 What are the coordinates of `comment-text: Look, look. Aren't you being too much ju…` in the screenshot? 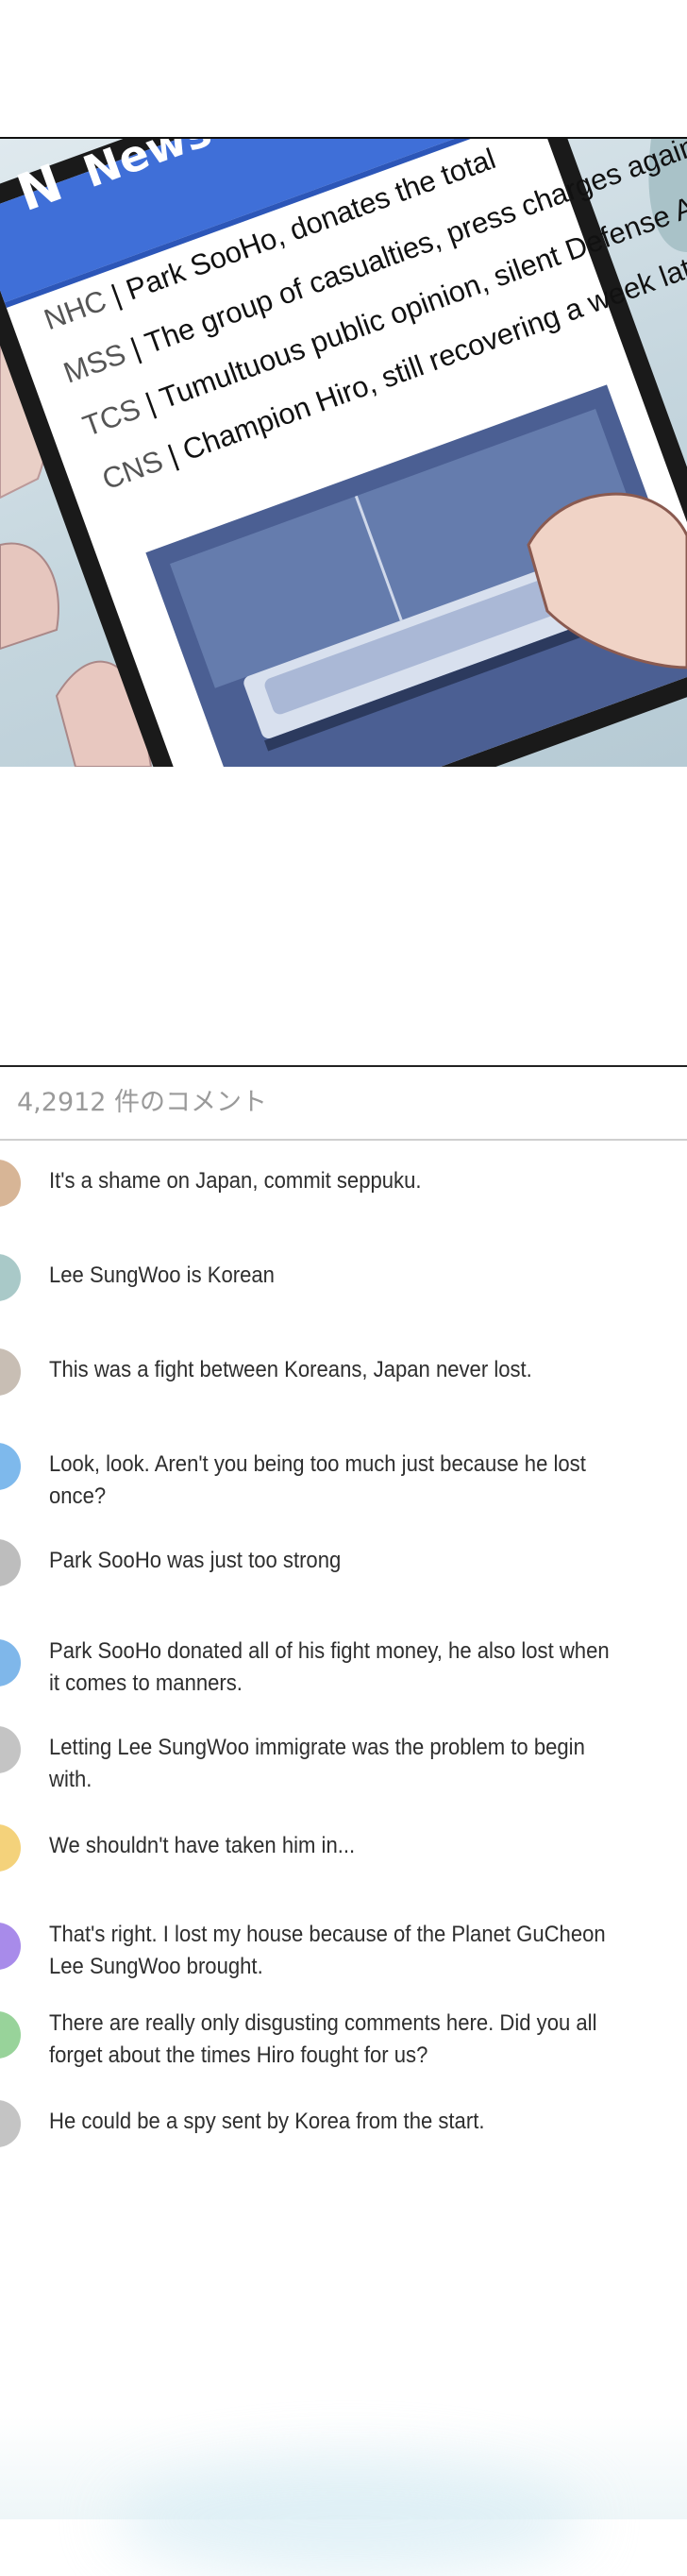 It's located at (317, 1480).